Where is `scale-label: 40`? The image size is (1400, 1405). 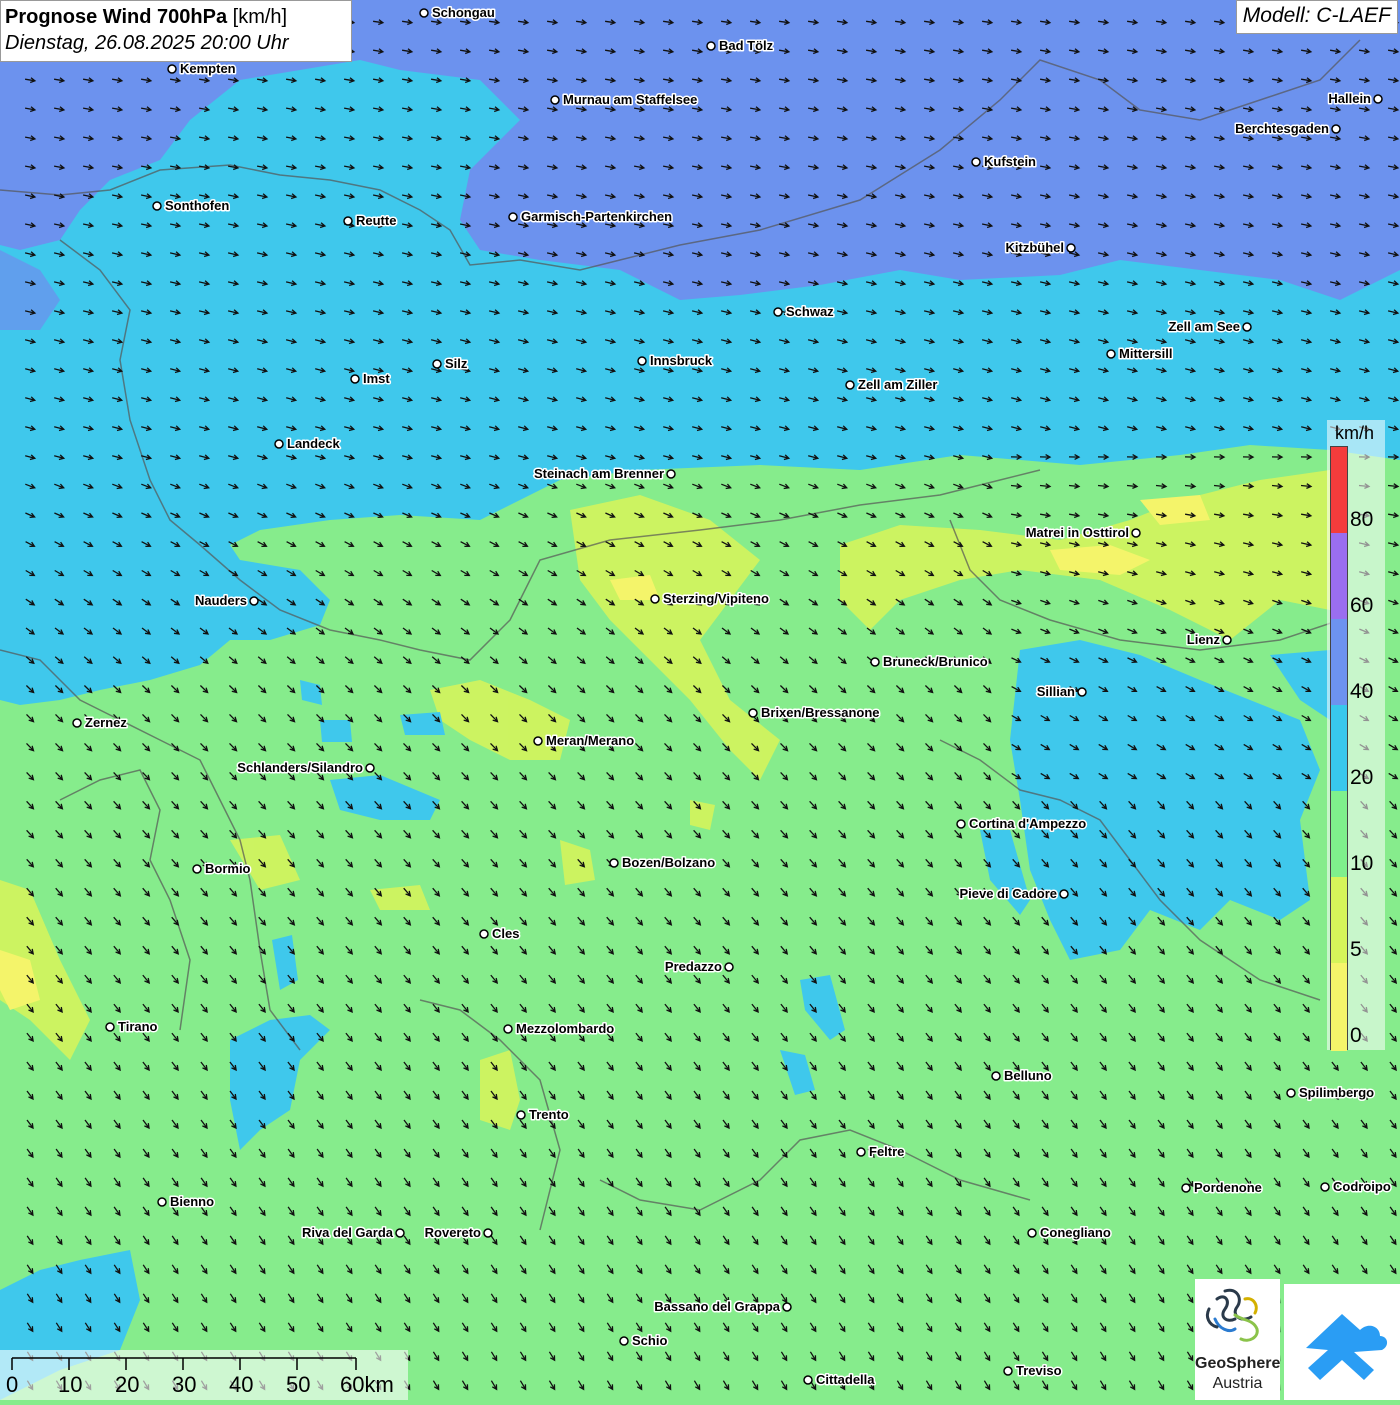
scale-label: 40 is located at coordinates (241, 1384).